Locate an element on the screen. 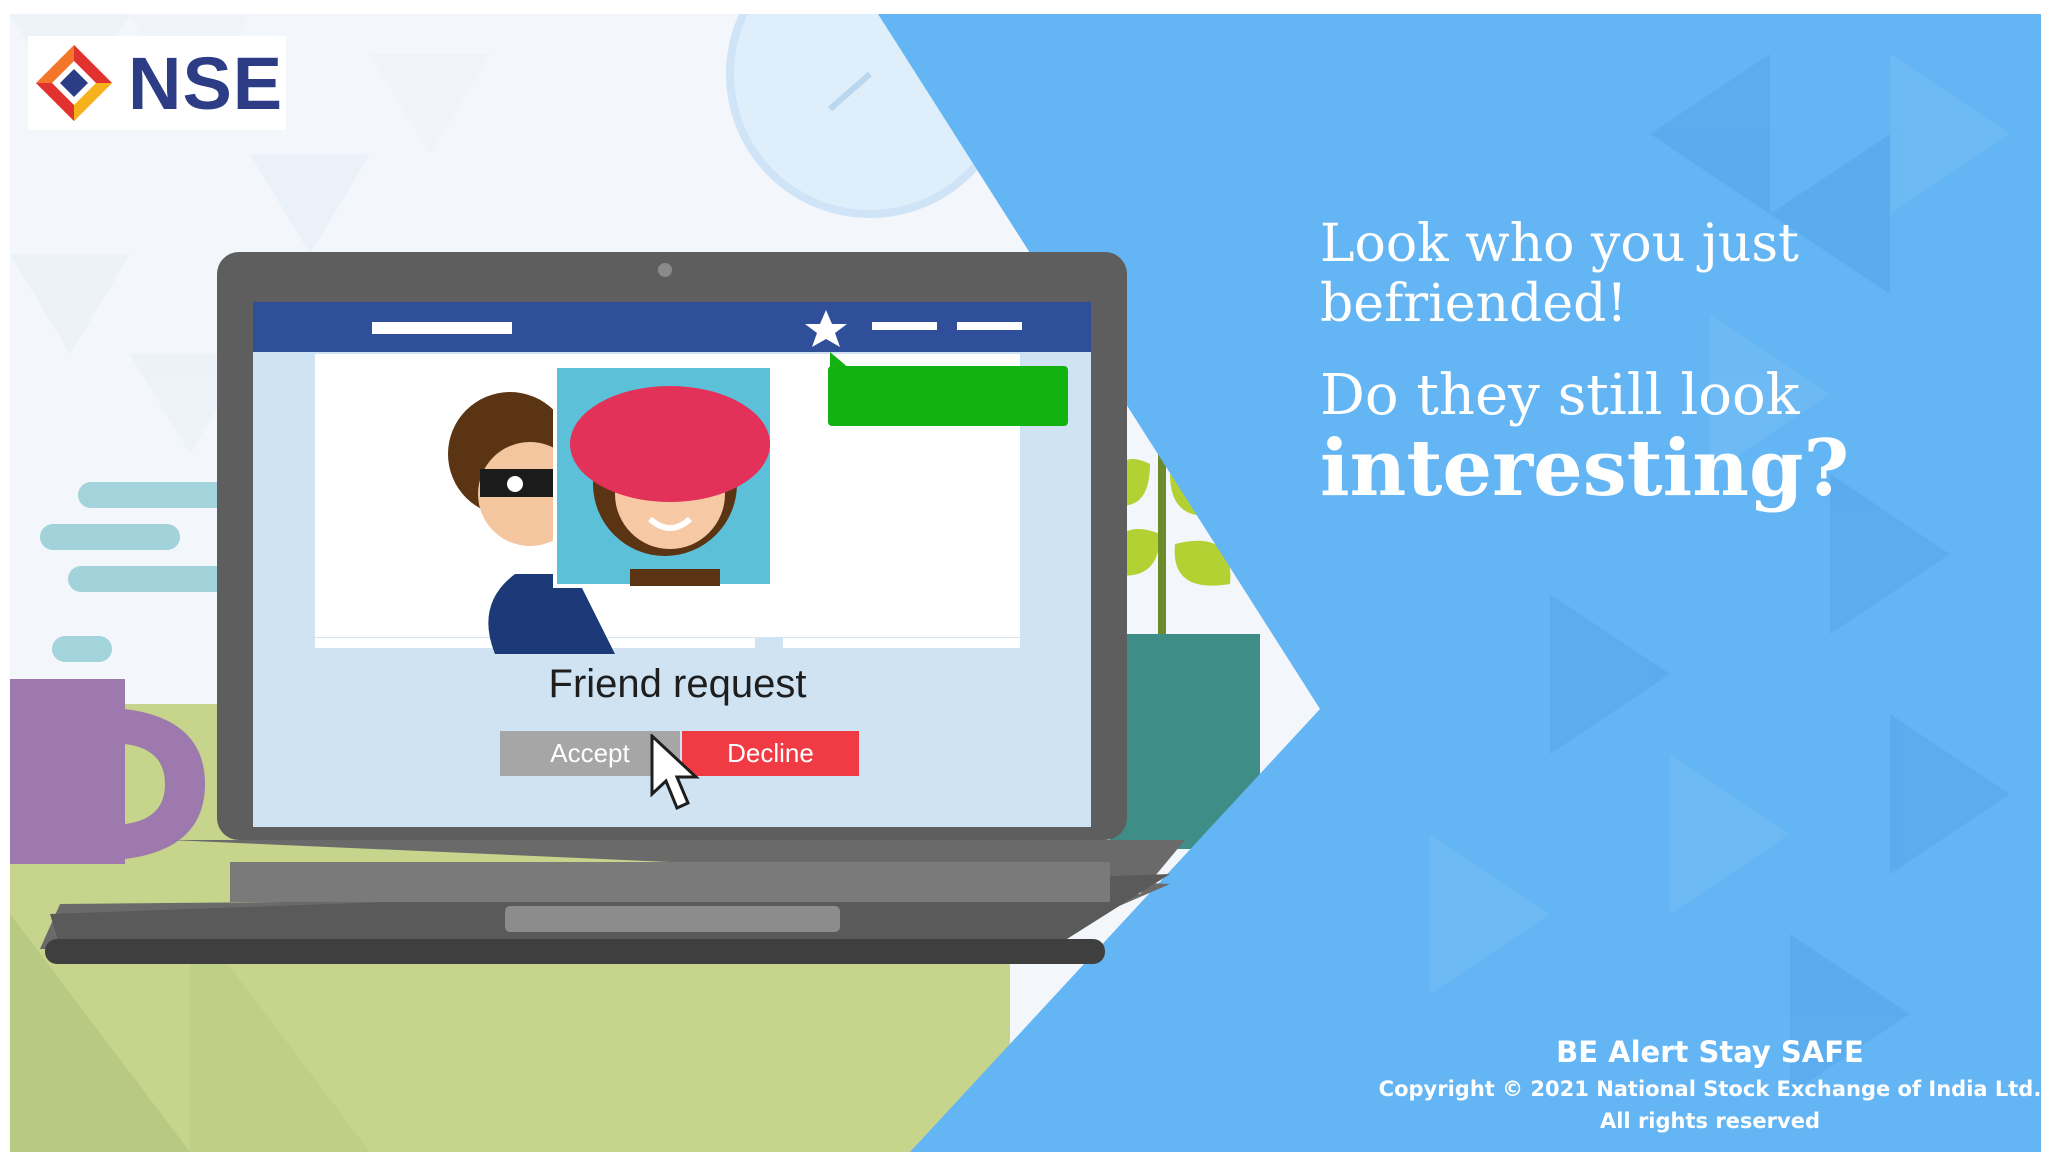 This screenshot has width=2051, height=1152. notification-popup is located at coordinates (948, 396).